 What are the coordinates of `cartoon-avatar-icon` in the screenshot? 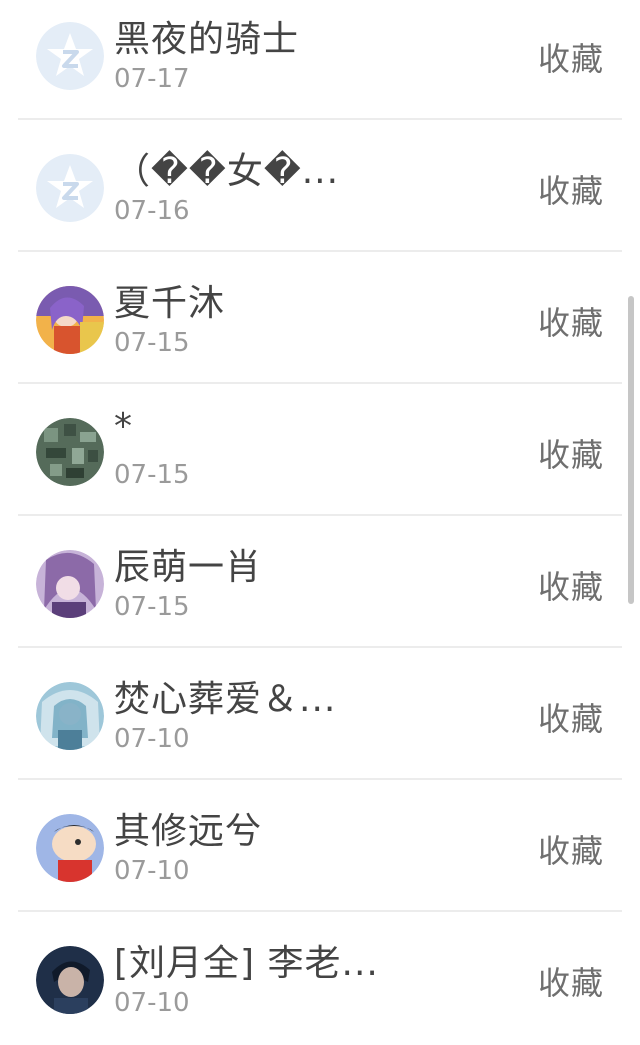 It's located at (70, 848).